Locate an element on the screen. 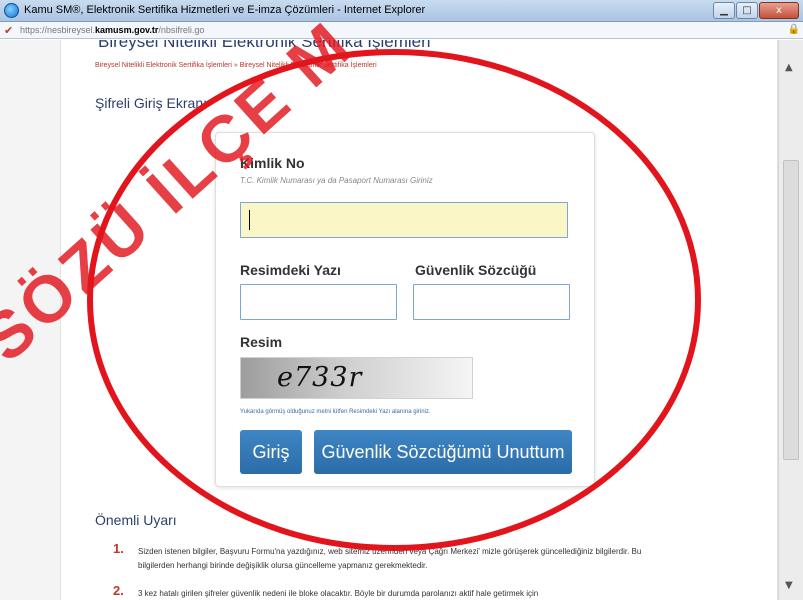 Image resolution: width=803 pixels, height=600 pixels. login-button: Giriş is located at coordinates (271, 452).